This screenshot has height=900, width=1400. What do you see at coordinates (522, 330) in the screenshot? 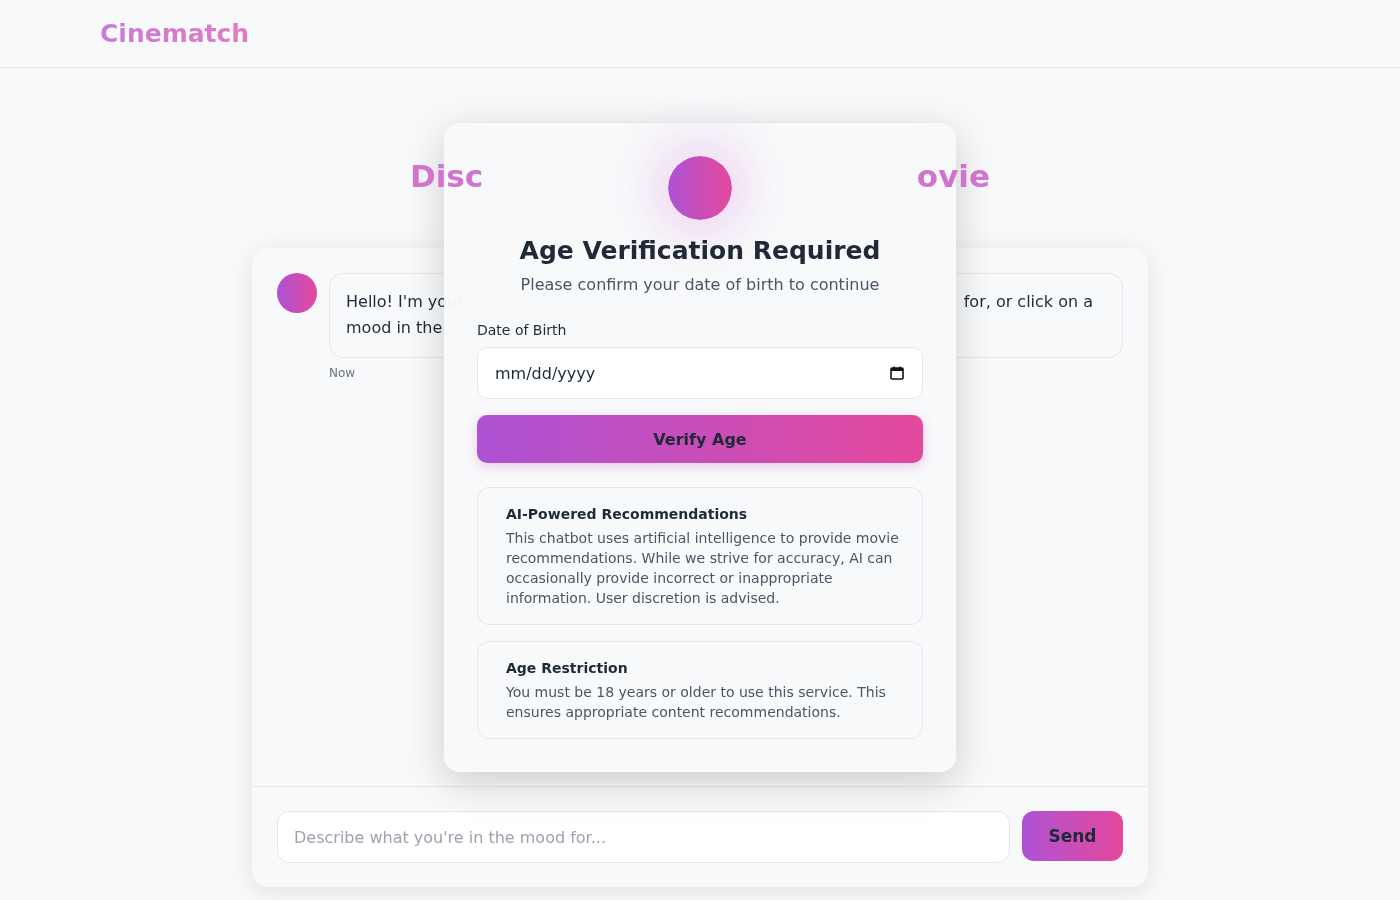
I see `field-label: Date of Birth` at bounding box center [522, 330].